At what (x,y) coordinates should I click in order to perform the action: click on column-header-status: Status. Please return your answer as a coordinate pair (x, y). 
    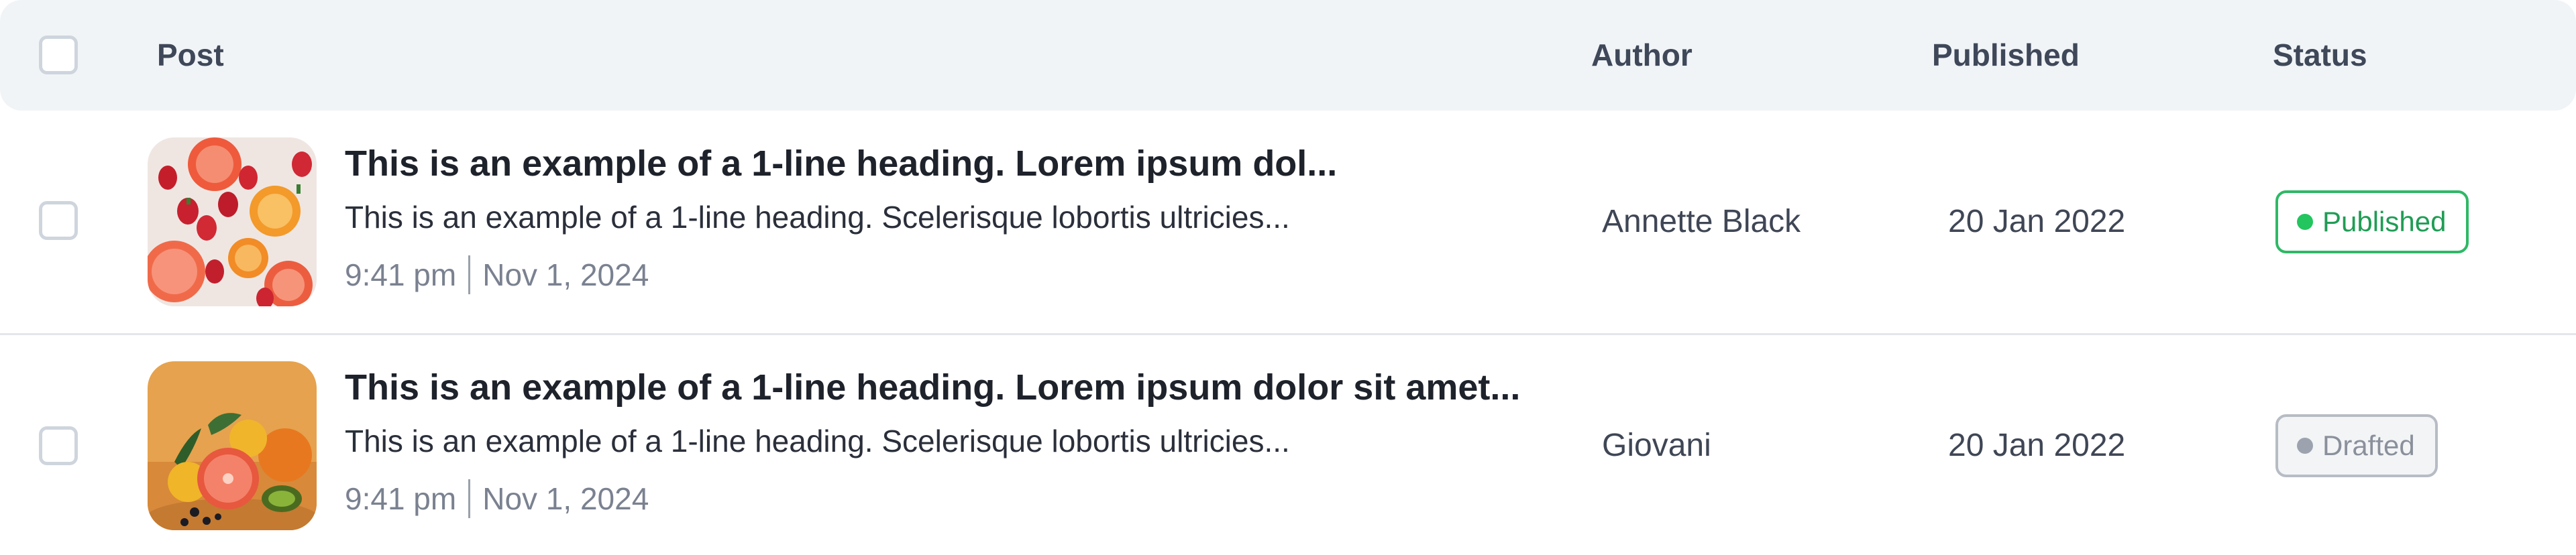
    Looking at the image, I should click on (2320, 56).